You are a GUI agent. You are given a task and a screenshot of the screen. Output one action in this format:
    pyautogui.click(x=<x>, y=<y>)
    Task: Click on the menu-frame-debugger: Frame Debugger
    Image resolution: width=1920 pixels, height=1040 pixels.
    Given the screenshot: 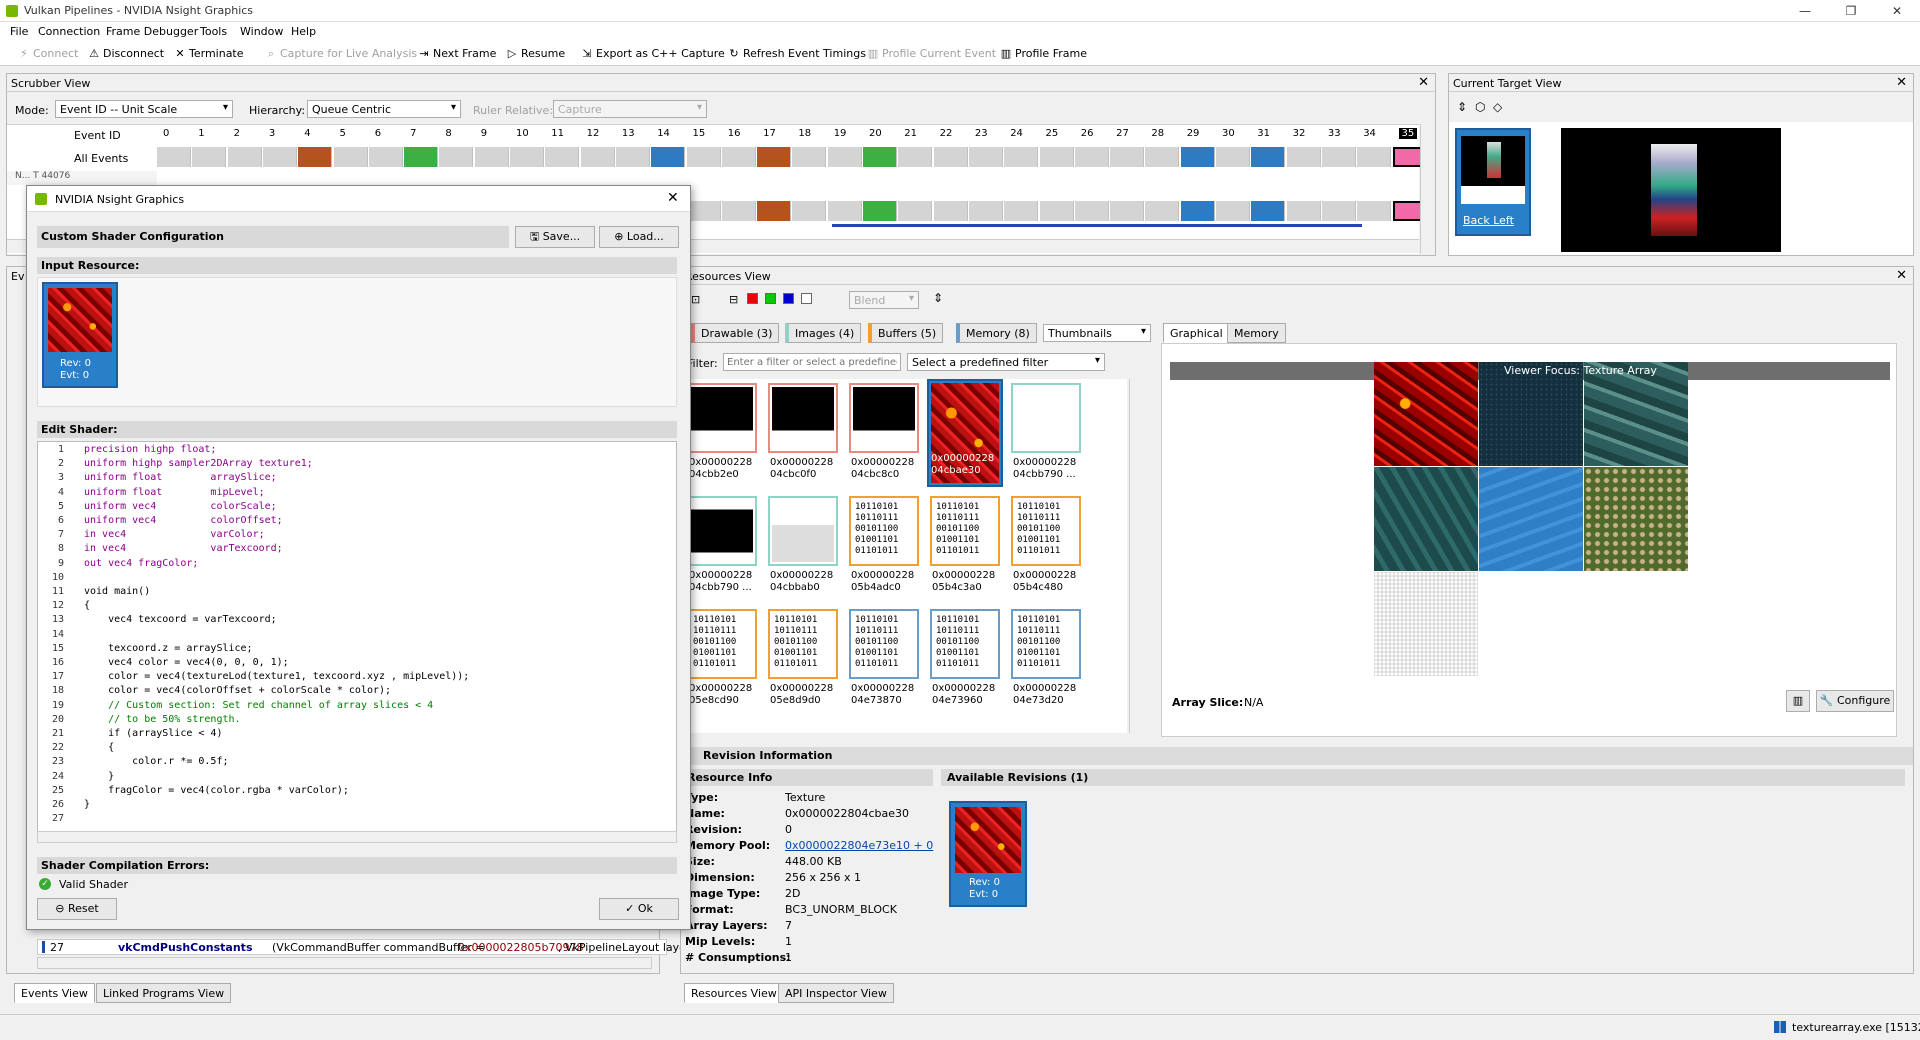 What is the action you would take?
    pyautogui.click(x=152, y=31)
    